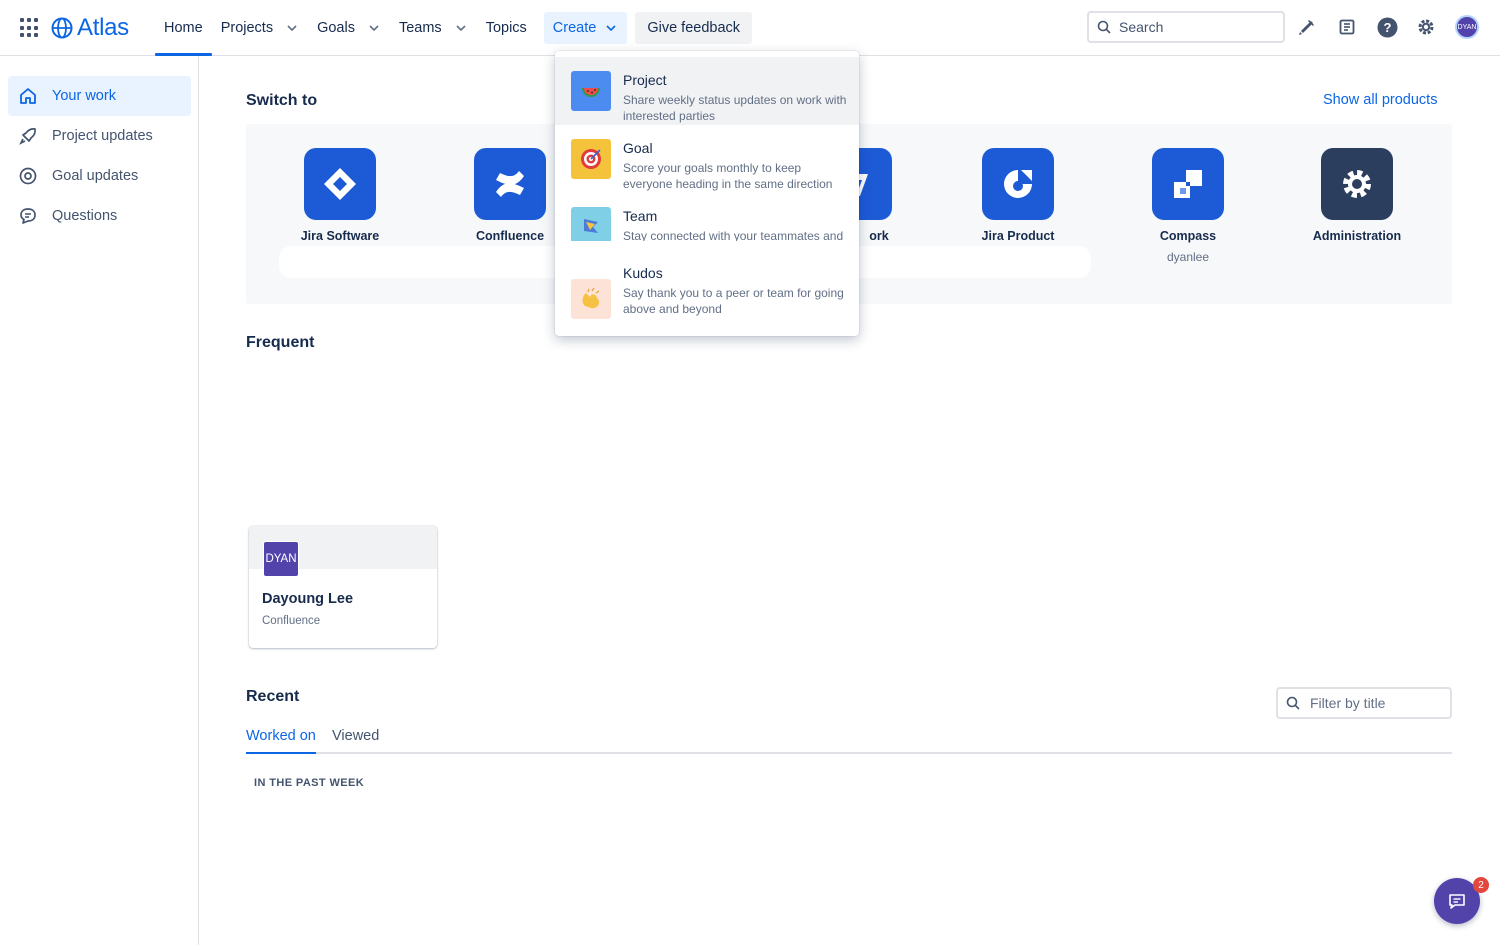 This screenshot has width=1500, height=945. What do you see at coordinates (640, 216) in the screenshot?
I see `menu-item-title: Team` at bounding box center [640, 216].